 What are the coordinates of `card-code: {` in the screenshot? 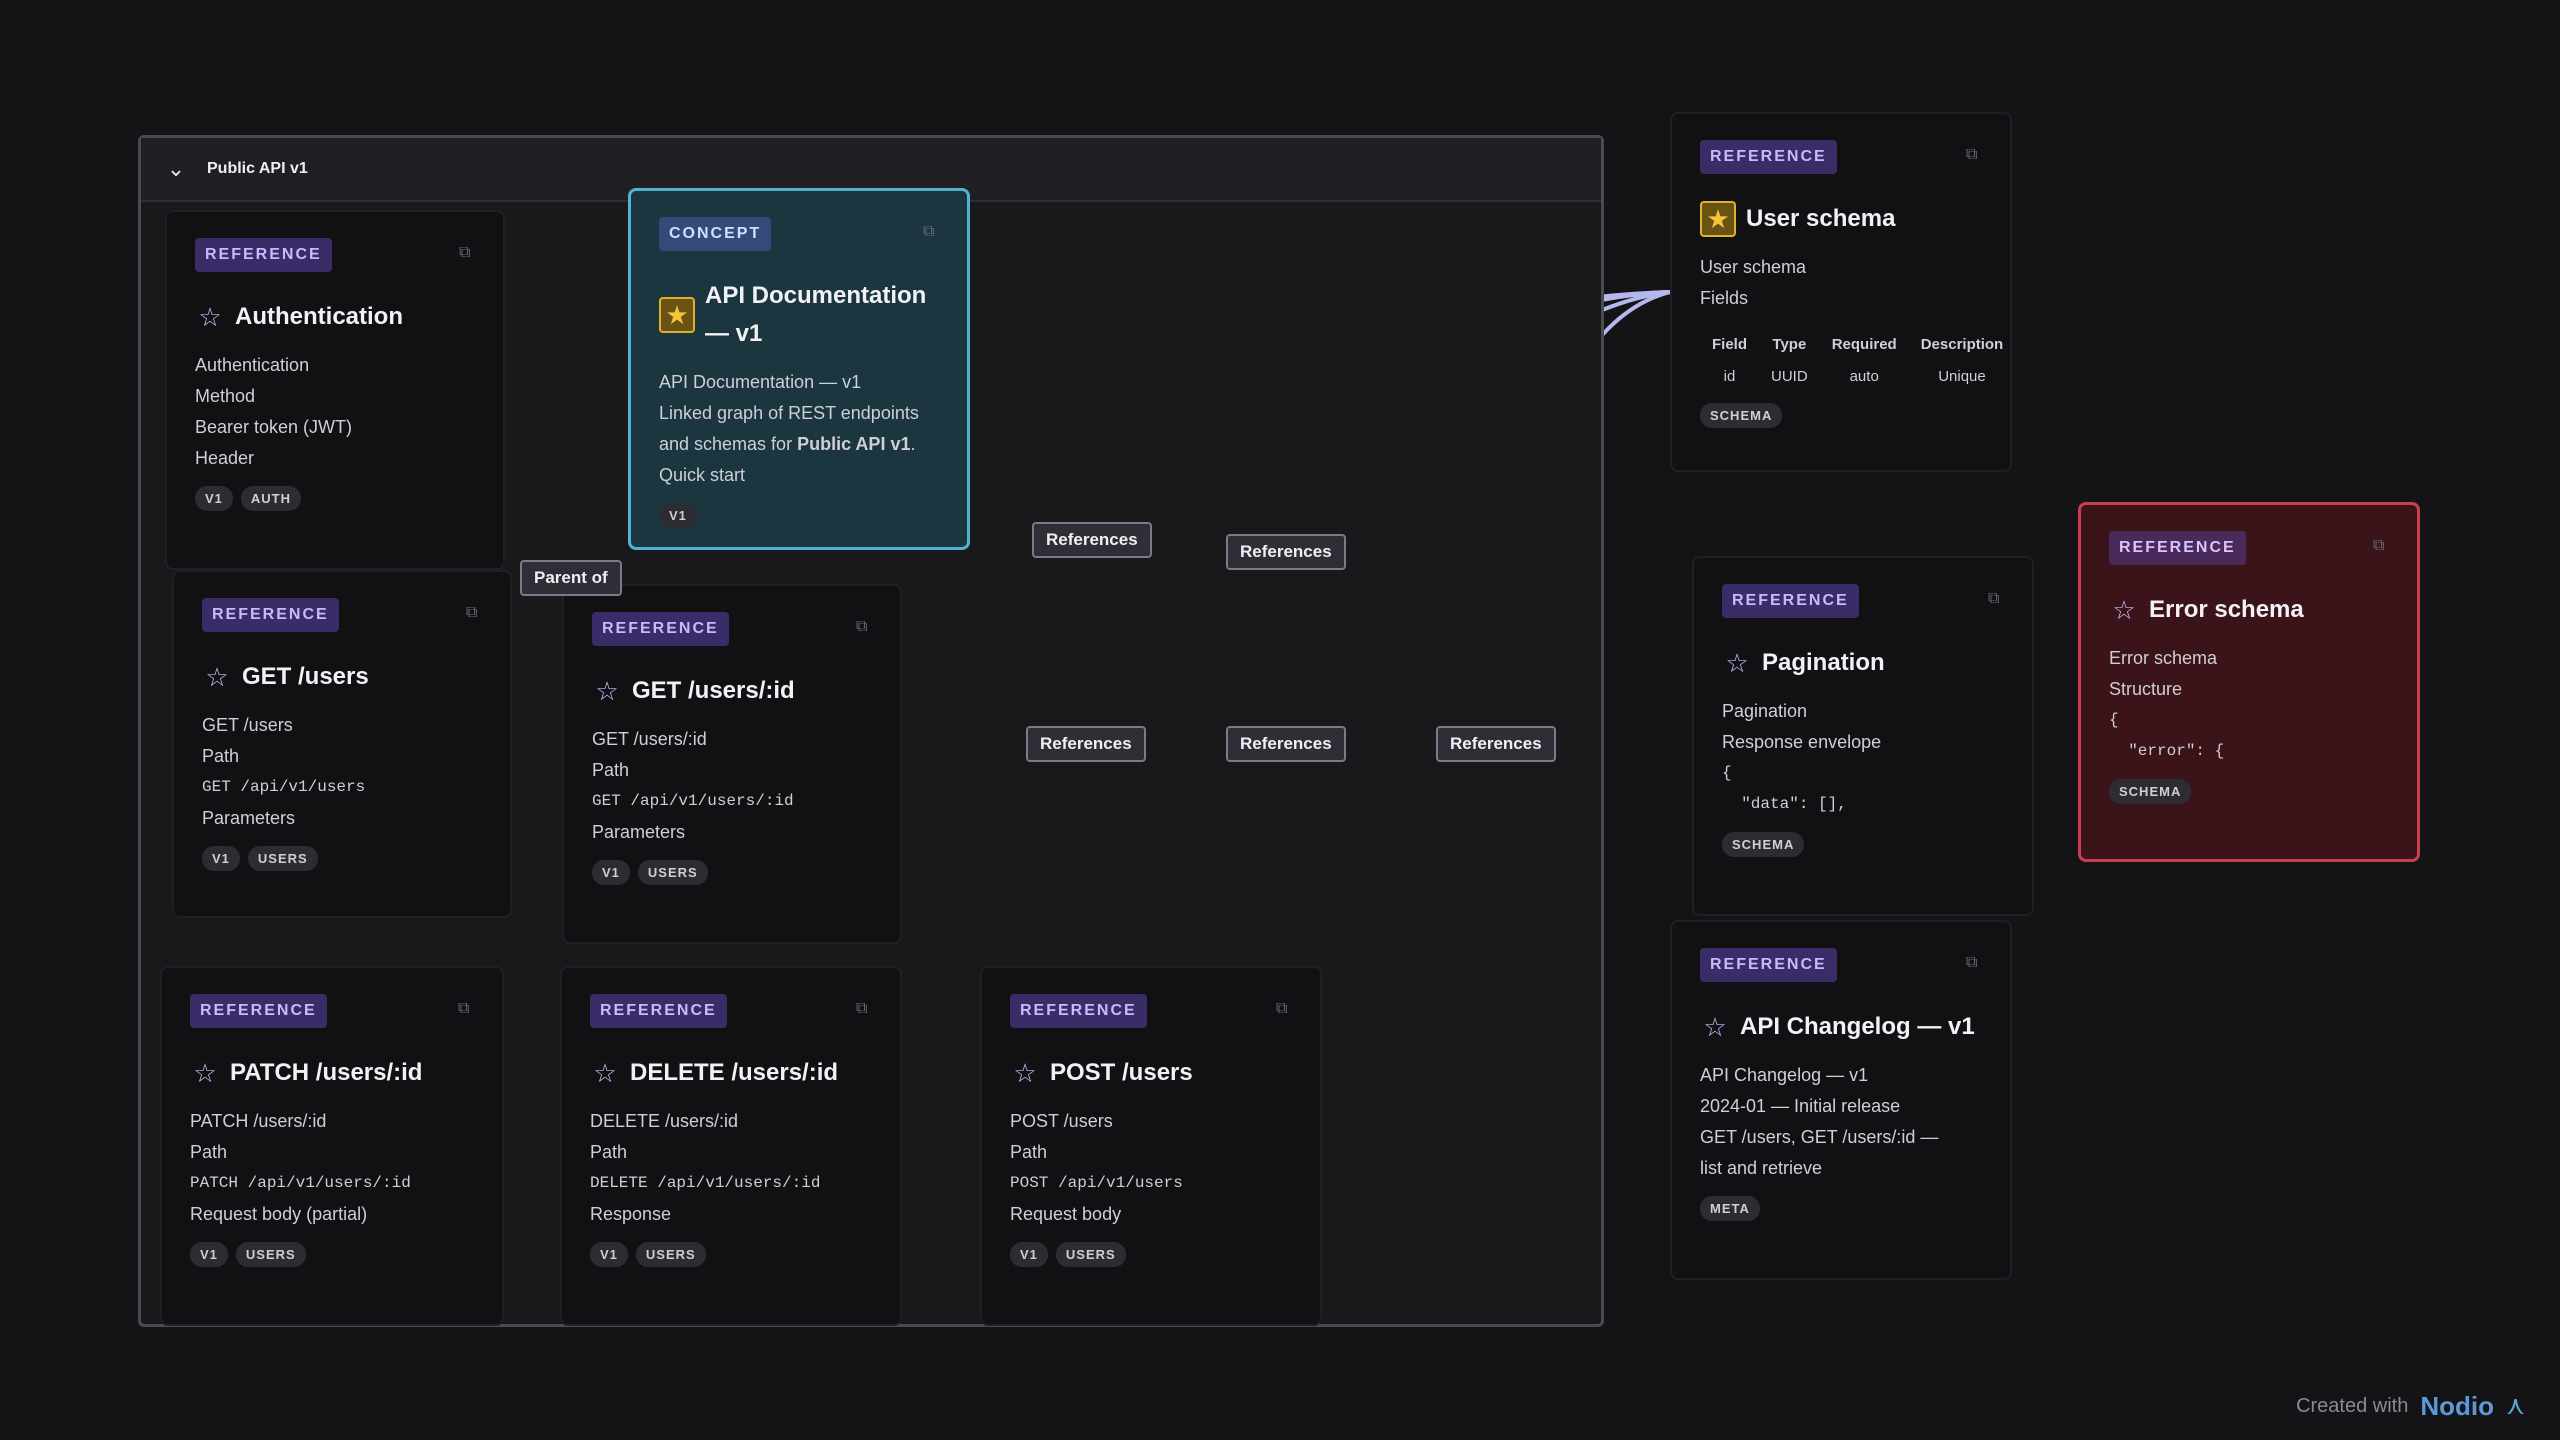 It's located at (2114, 720).